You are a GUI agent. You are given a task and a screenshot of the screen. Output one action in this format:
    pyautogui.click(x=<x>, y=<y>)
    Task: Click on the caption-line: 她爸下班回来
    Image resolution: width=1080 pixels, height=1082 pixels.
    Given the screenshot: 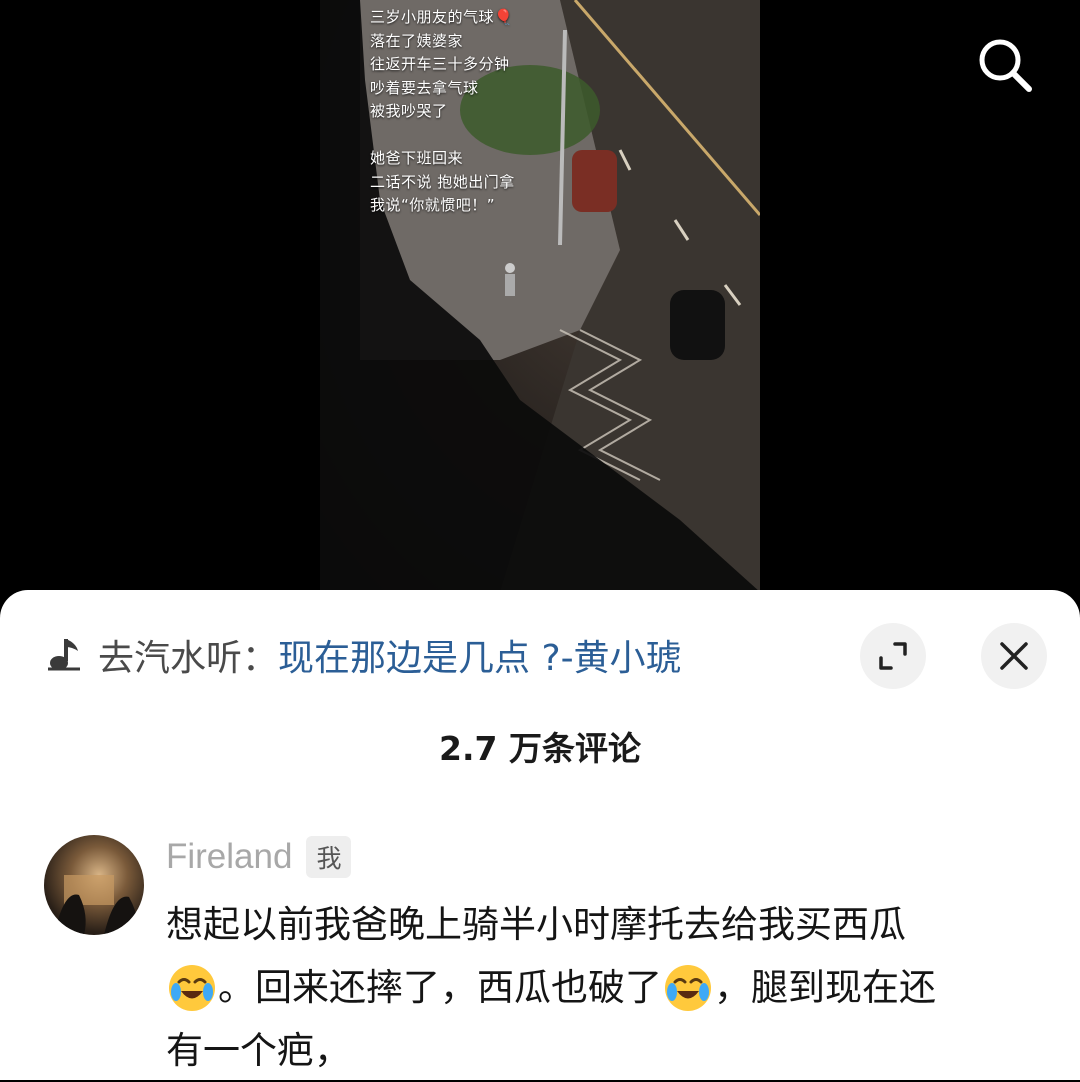 What is the action you would take?
    pyautogui.click(x=417, y=158)
    